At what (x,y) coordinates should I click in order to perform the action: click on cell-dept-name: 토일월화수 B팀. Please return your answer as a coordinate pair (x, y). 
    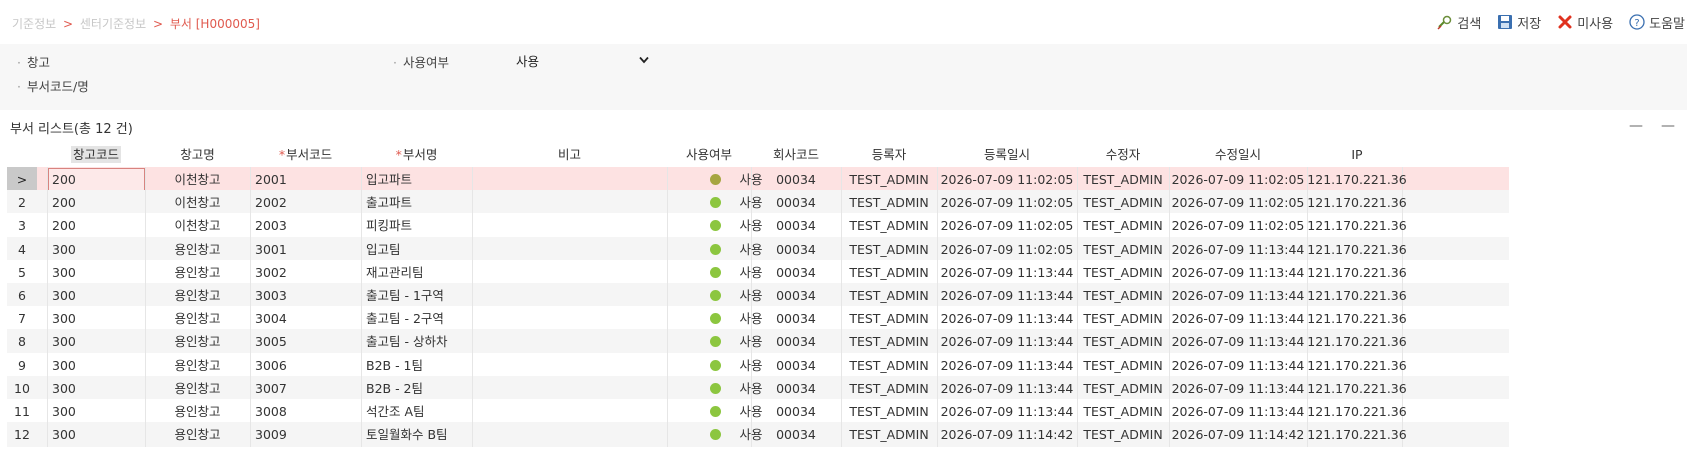
    Looking at the image, I should click on (419, 434).